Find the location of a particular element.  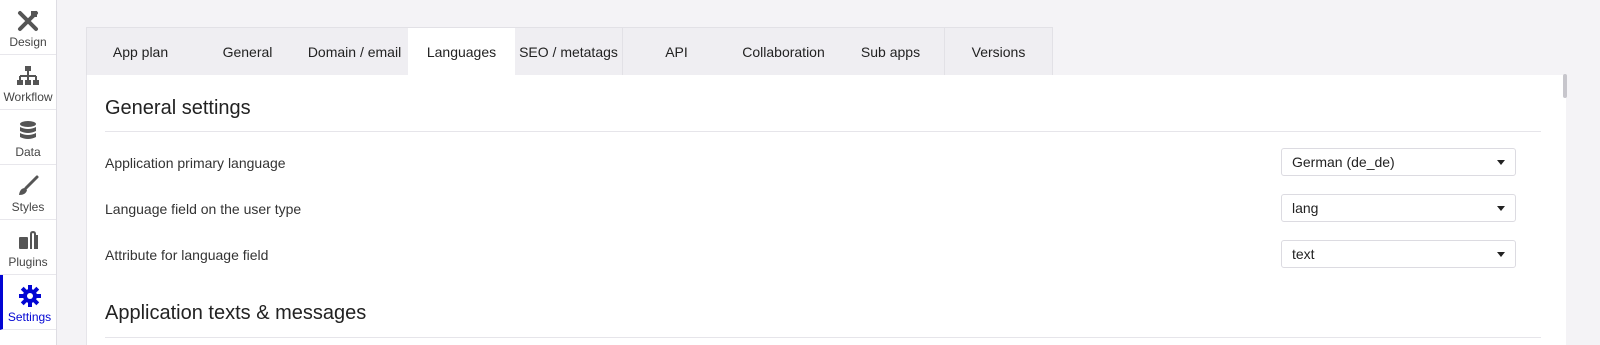

sidebar-item-styles: Styles is located at coordinates (28, 192).